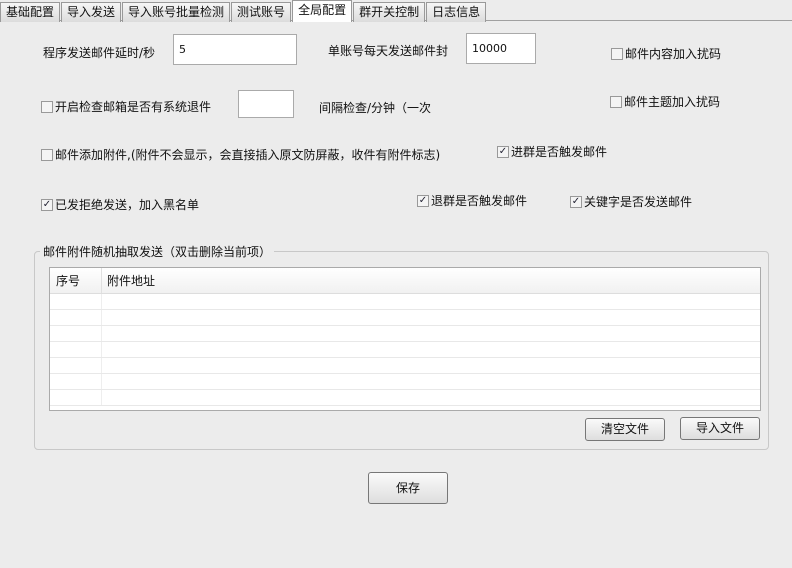 This screenshot has height=568, width=792. I want to click on interval-input, so click(266, 104).